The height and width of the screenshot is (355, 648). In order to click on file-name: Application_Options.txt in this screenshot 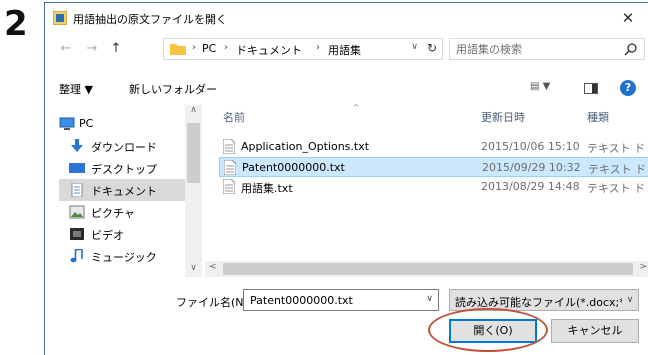, I will do `click(305, 146)`.